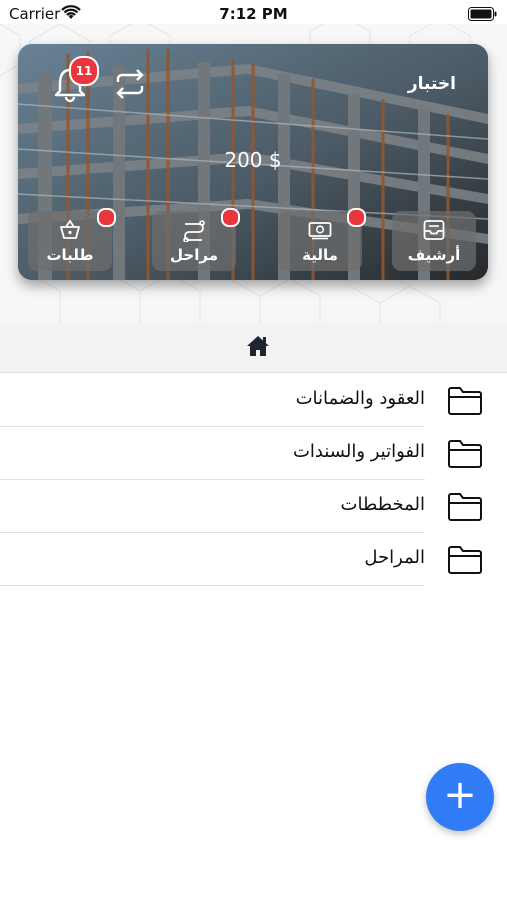  I want to click on folder-label: الفواتير والسندات, so click(358, 451).